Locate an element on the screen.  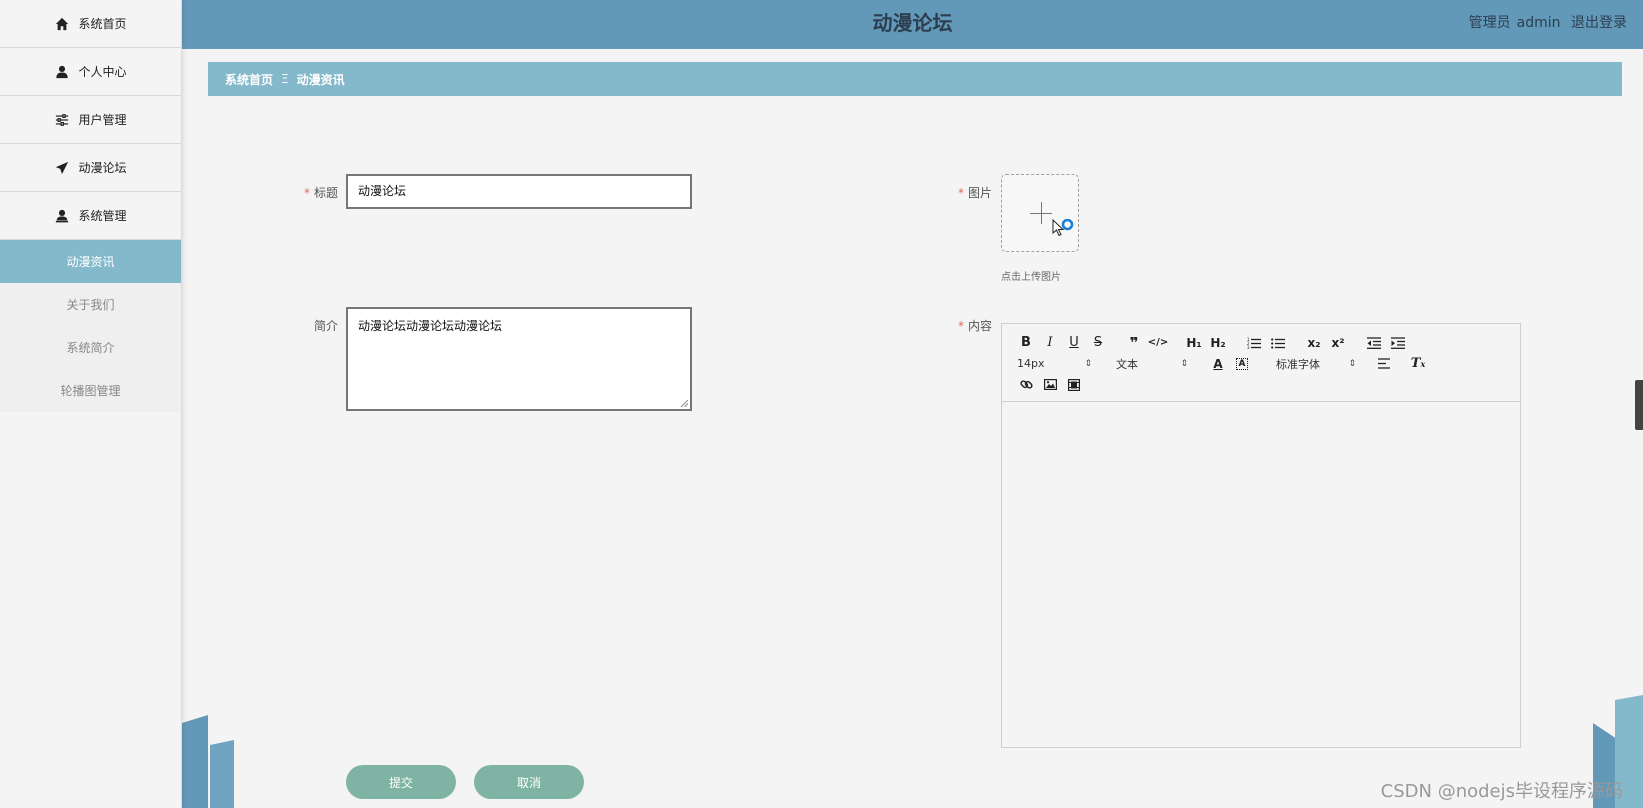
toolbar-row-1: B I U S ❞ </> H₁ H₂ 123 x₂ x² is located at coordinates (1262, 342).